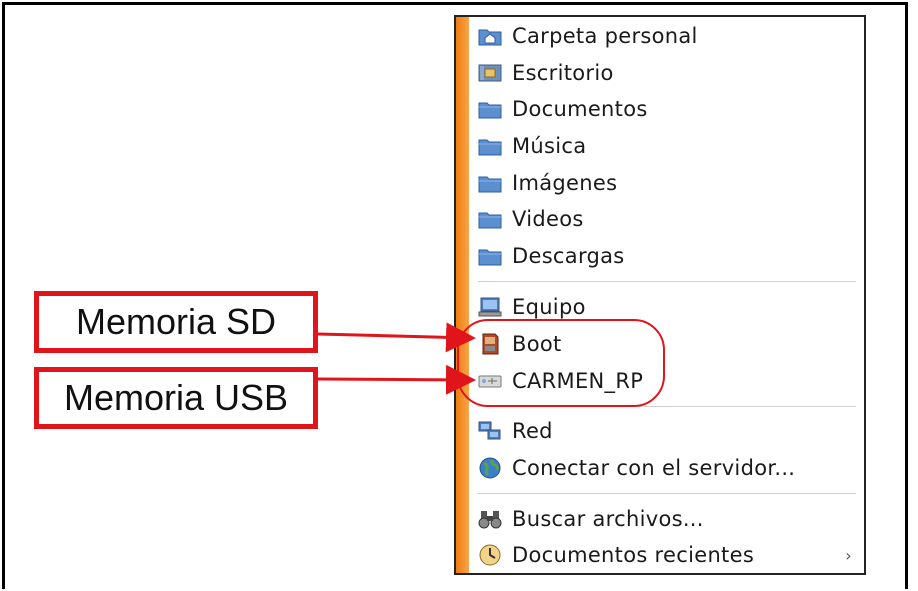 The width and height of the screenshot is (918, 591). I want to click on arrow-usb, so click(396, 379).